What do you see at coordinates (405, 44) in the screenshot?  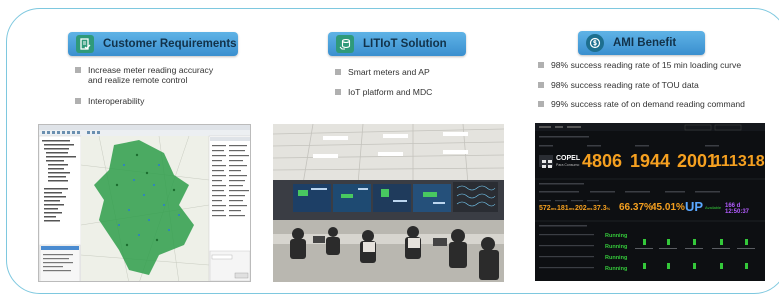 I see `litiot-solution-title: LITIoT Solution` at bounding box center [405, 44].